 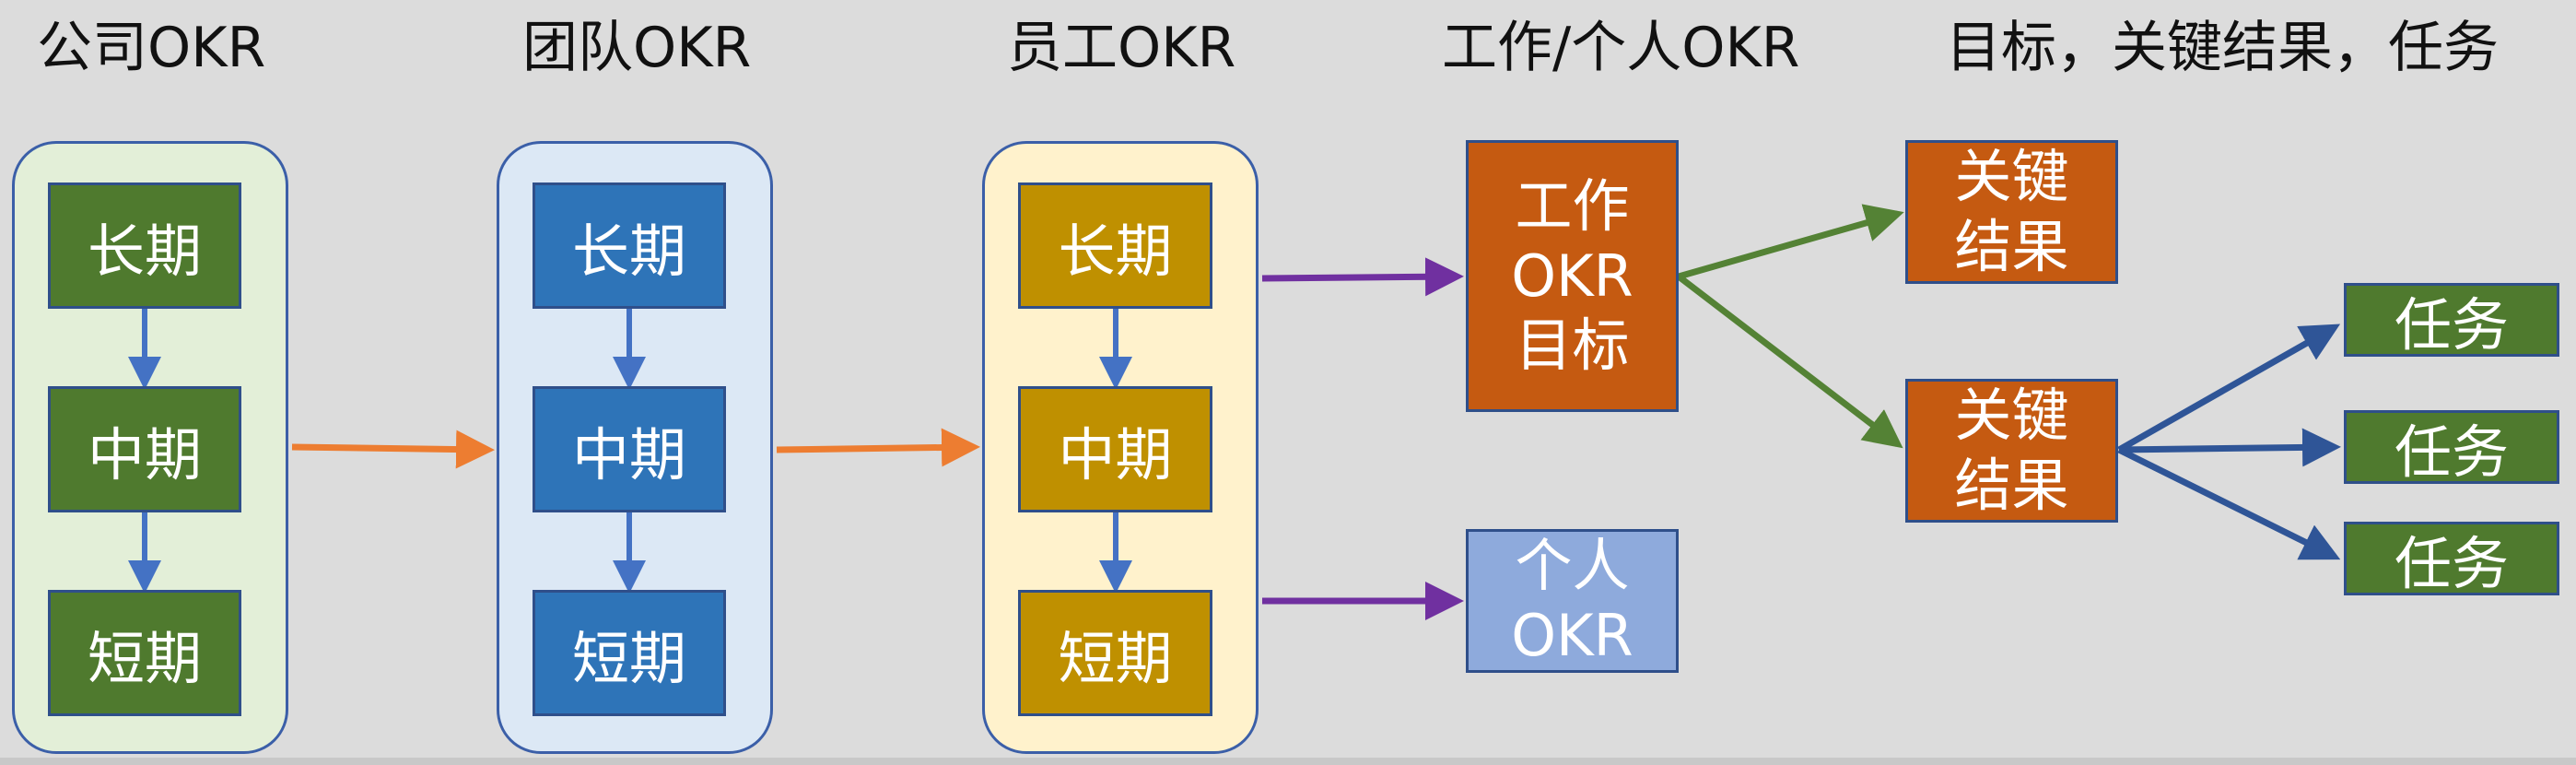 What do you see at coordinates (2011, 212) in the screenshot?
I see `key-result-box-1: 关键 结果` at bounding box center [2011, 212].